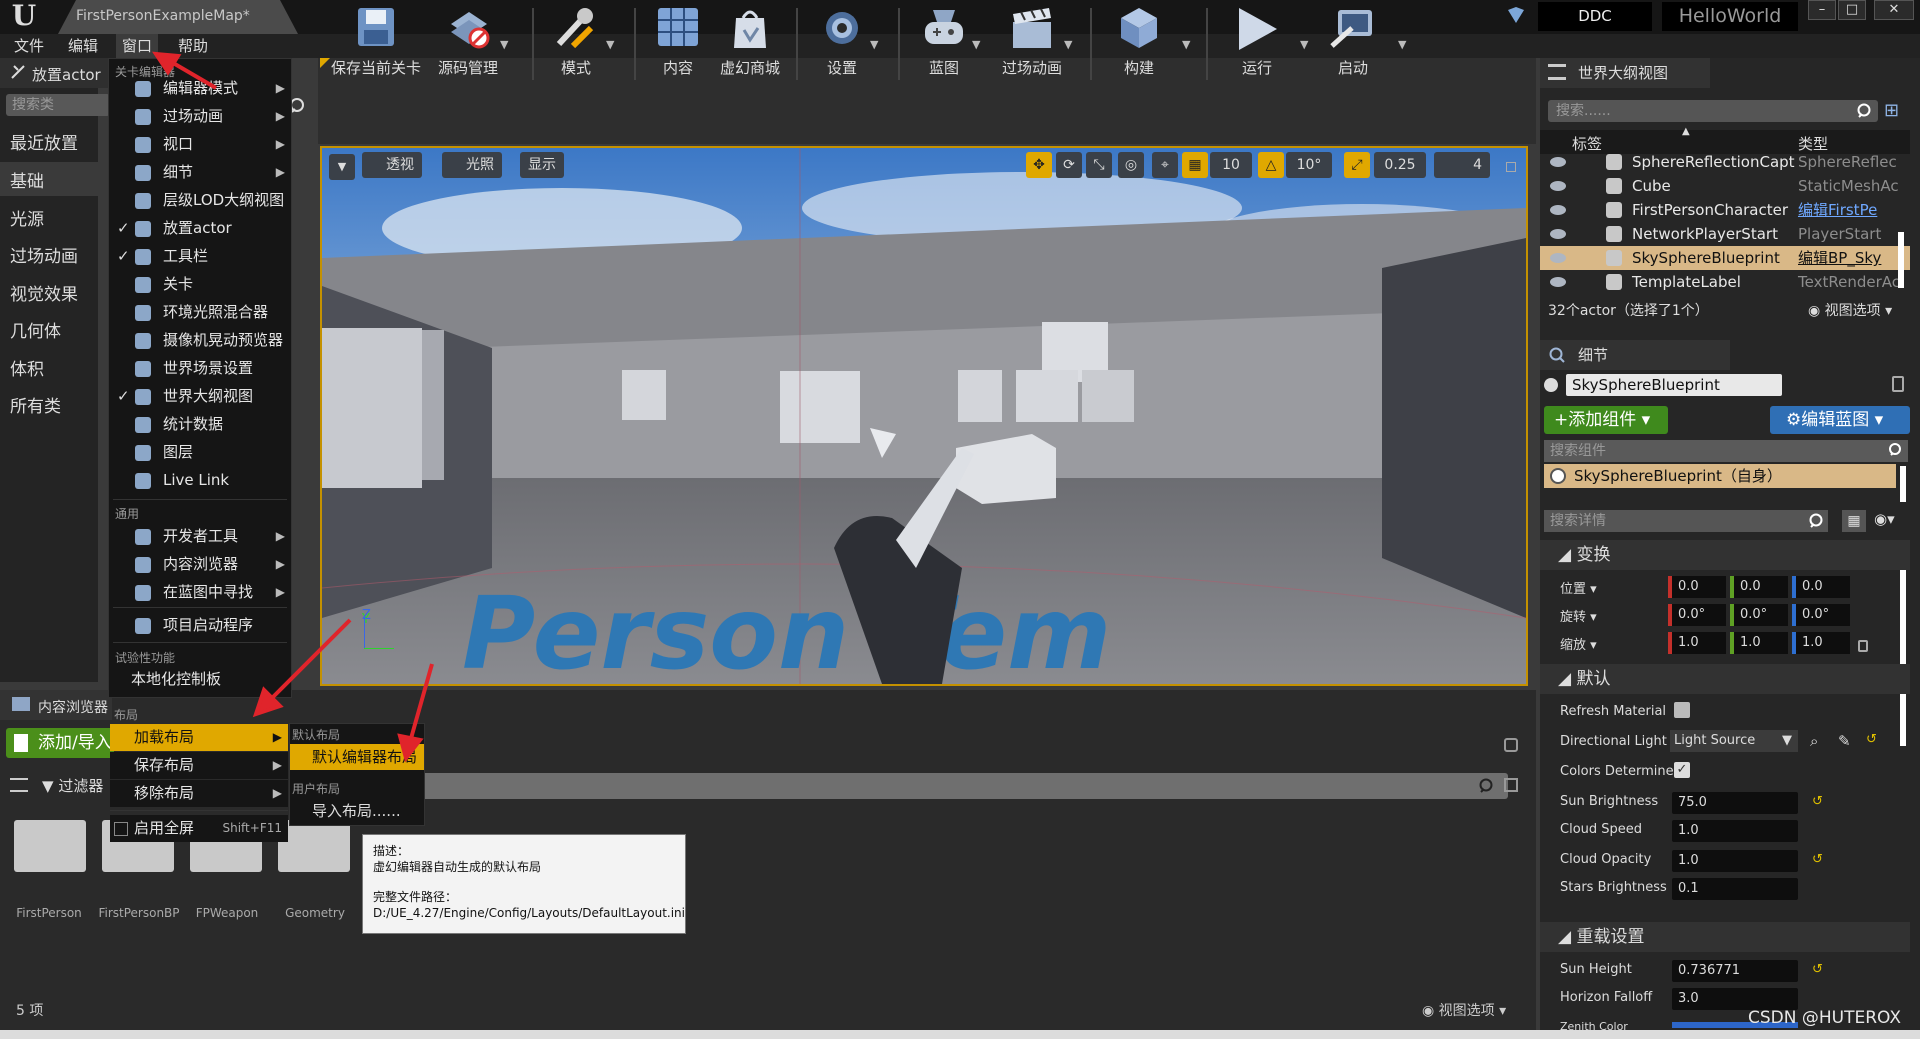  I want to click on build-button: 构建, so click(1139, 43).